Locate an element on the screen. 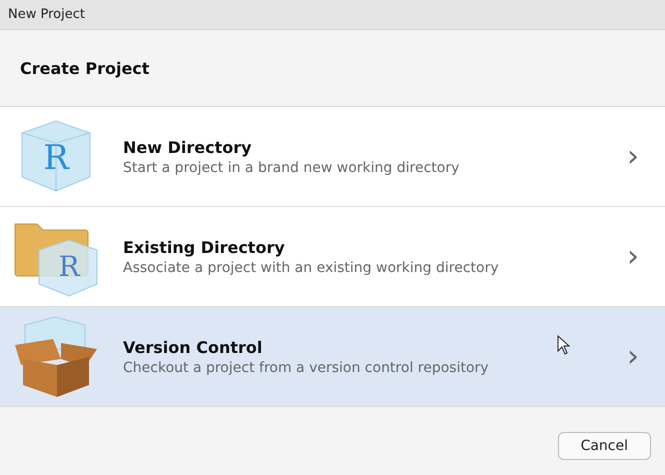  option-title: New Directory is located at coordinates (188, 147).